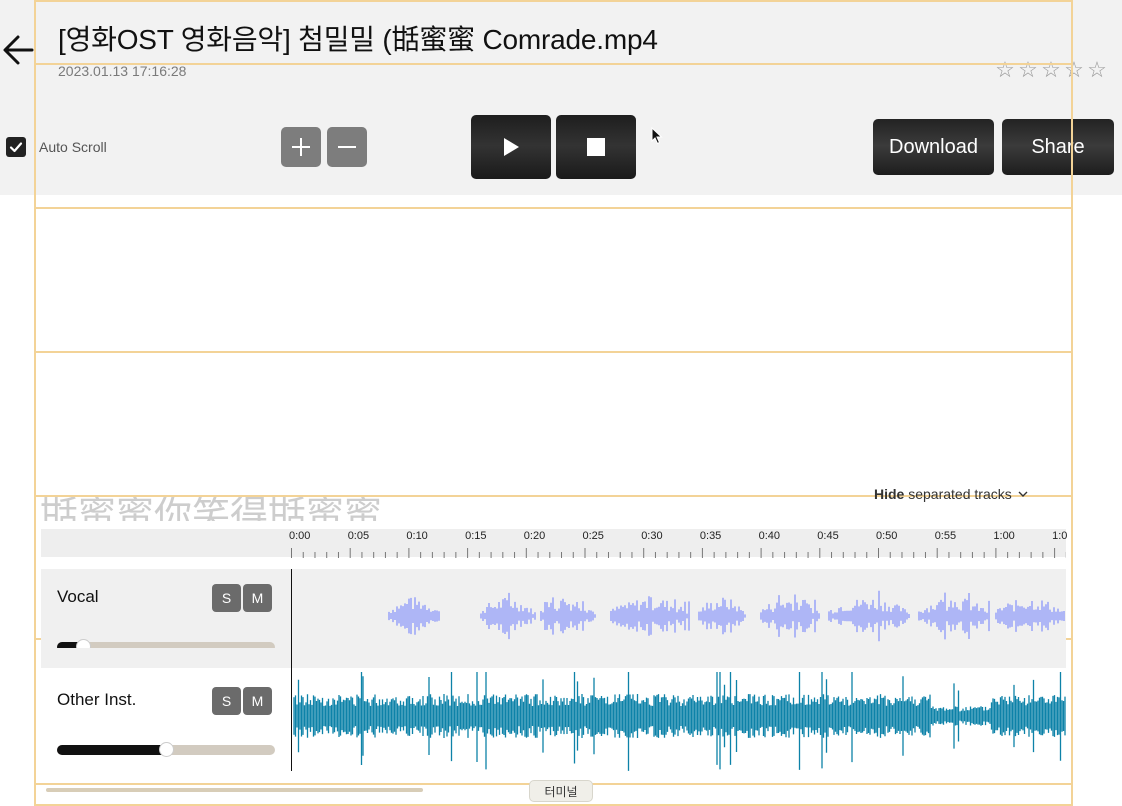 The width and height of the screenshot is (1122, 806). I want to click on page-title: [영화OST 영화음악] 첨밀밀 (甛蜜蜜 Comrade.mp4, so click(358, 39).